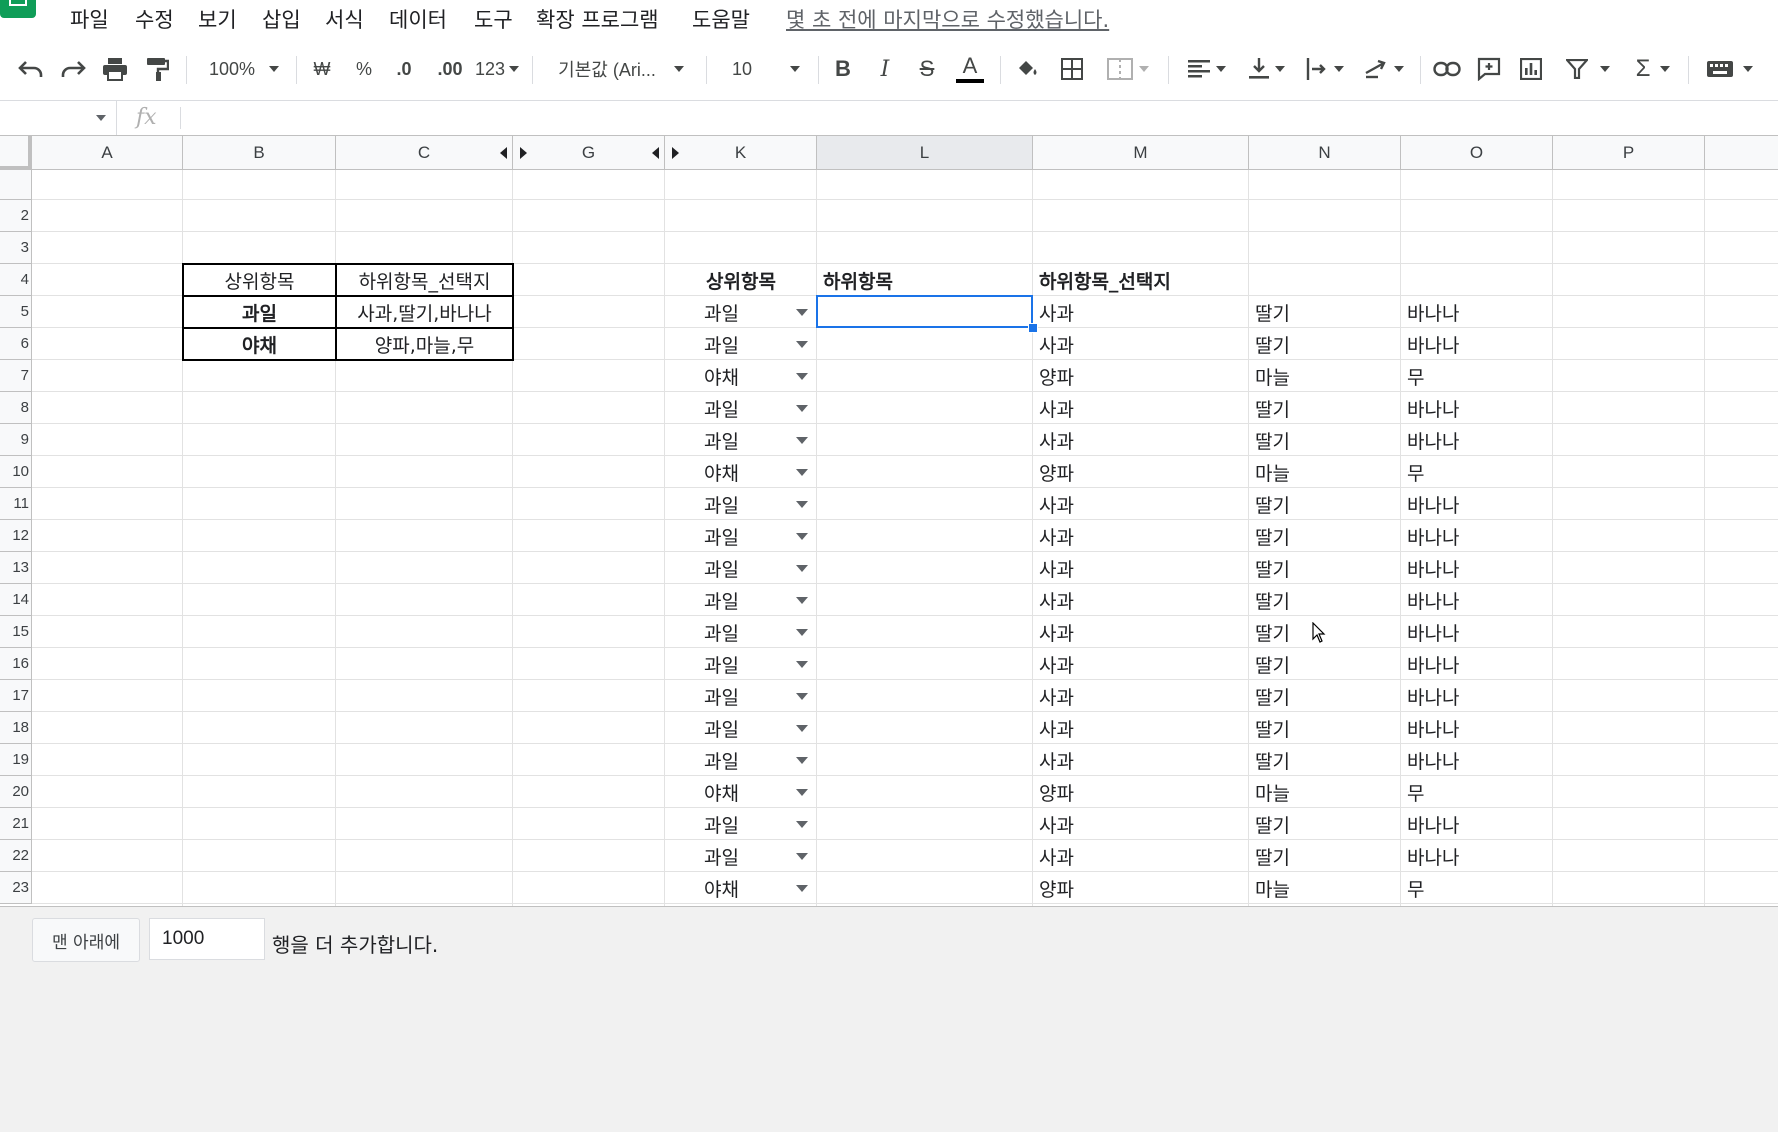 The image size is (1778, 1132). What do you see at coordinates (1653, 69) in the screenshot?
I see `functions-button: Σ` at bounding box center [1653, 69].